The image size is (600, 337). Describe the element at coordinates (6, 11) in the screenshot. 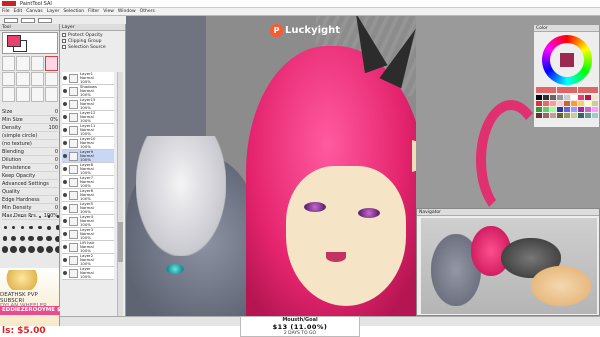

I see `menu-item-file: File` at that location.